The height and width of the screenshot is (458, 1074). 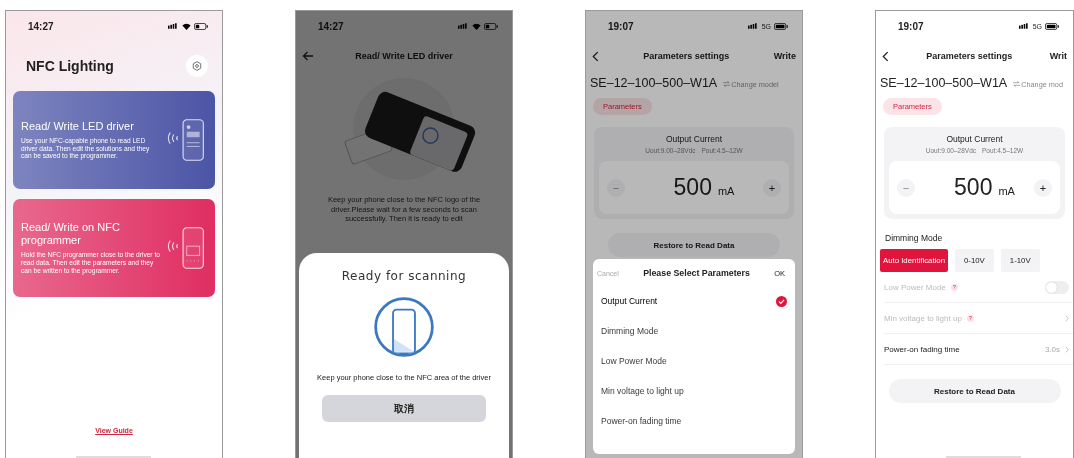 What do you see at coordinates (70, 66) in the screenshot?
I see `app-title: NFC Lighting` at bounding box center [70, 66].